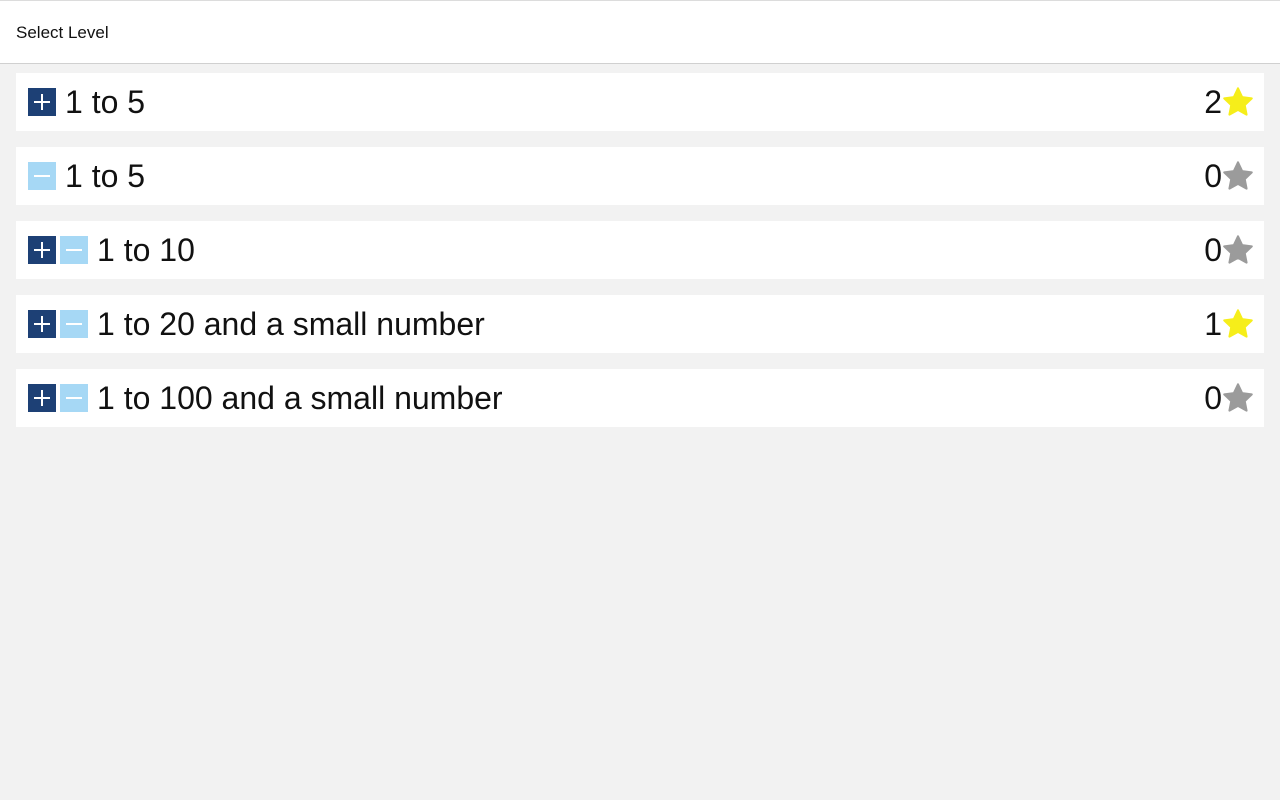 The image size is (1280, 800). I want to click on level-row: 1 to 5 0, so click(640, 176).